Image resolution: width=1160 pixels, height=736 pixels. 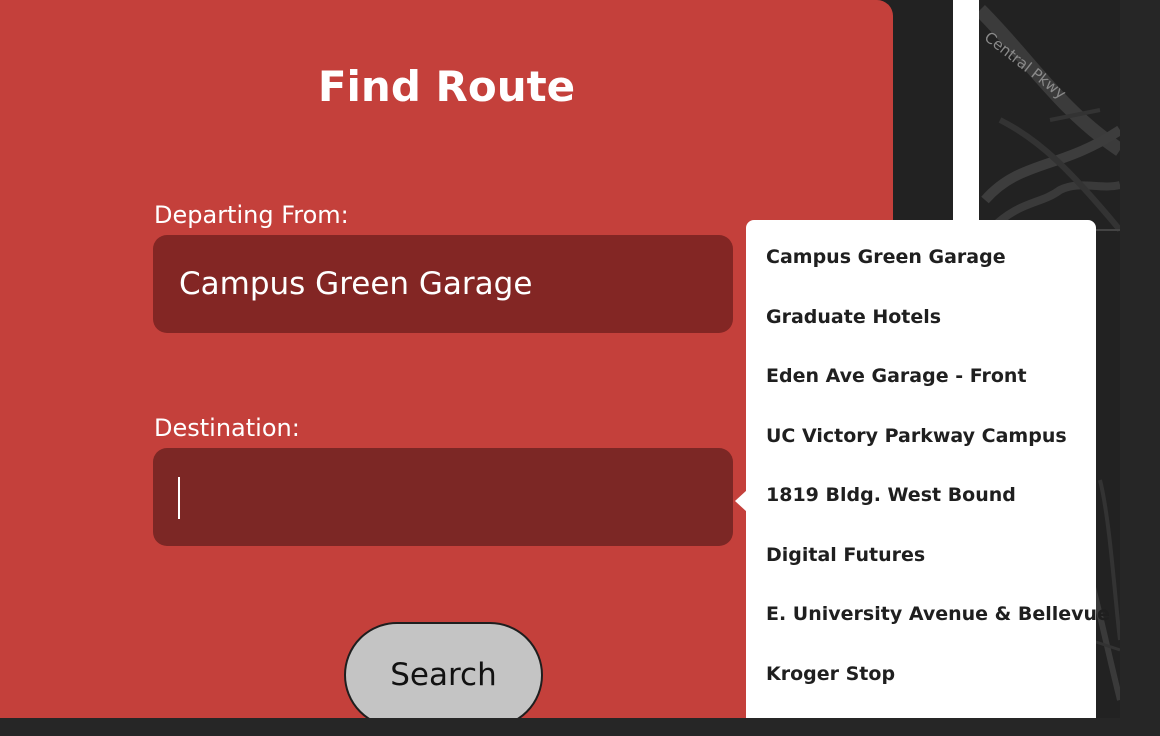 What do you see at coordinates (853, 317) in the screenshot?
I see `suggestion-item: Graduate Hotels` at bounding box center [853, 317].